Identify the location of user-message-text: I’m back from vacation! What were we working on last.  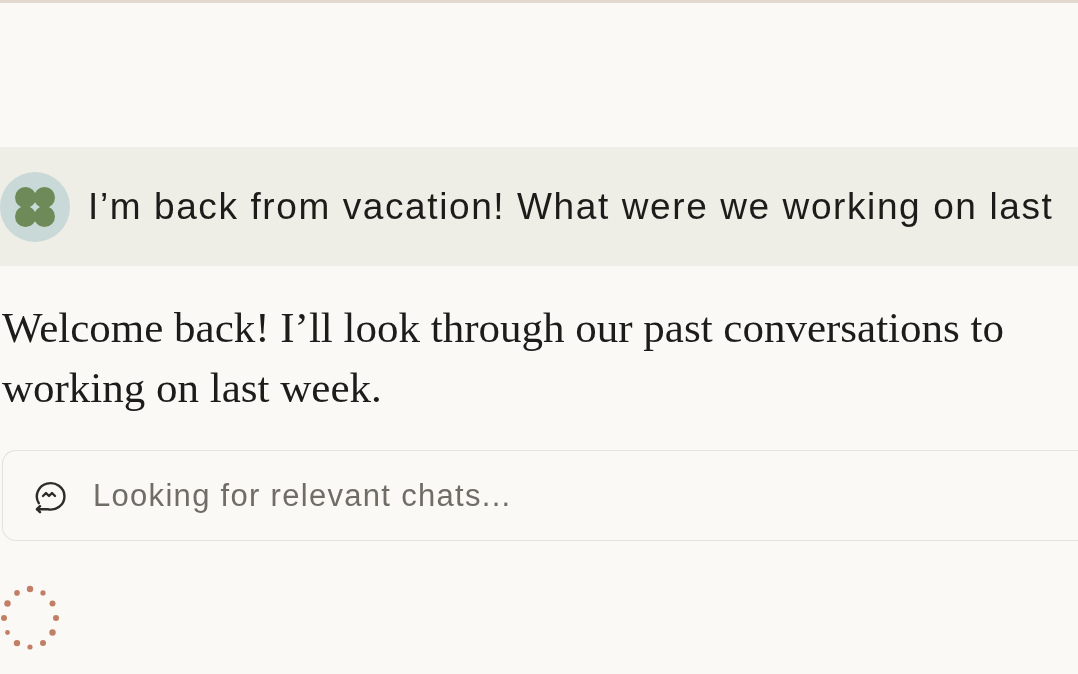
(571, 206).